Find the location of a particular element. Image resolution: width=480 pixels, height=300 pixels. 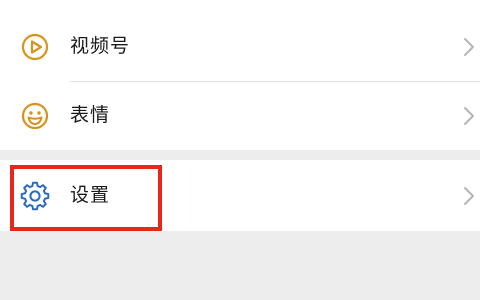

settings-highlight-box is located at coordinates (86, 198).